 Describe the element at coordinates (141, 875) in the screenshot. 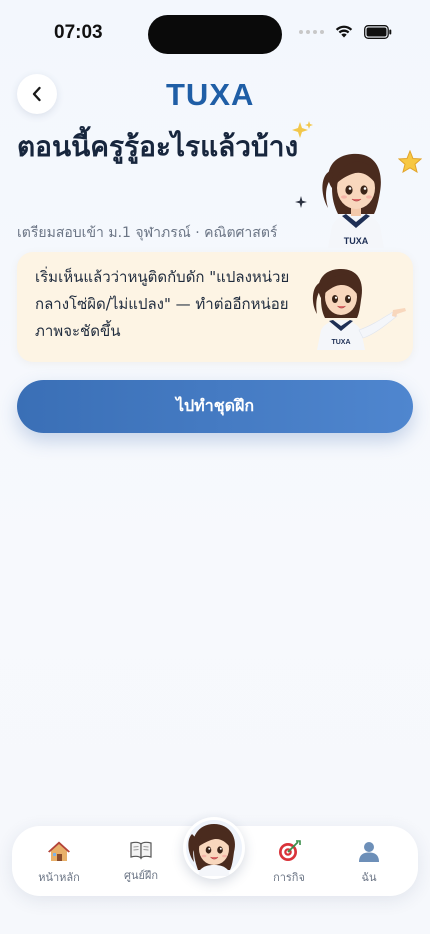

I see `nav-label-practice: ศูนย์ฝึก` at that location.